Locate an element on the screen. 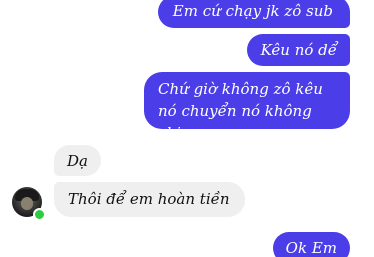 This screenshot has width=374, height=257. message-text: Kêu nó dể is located at coordinates (298, 50).